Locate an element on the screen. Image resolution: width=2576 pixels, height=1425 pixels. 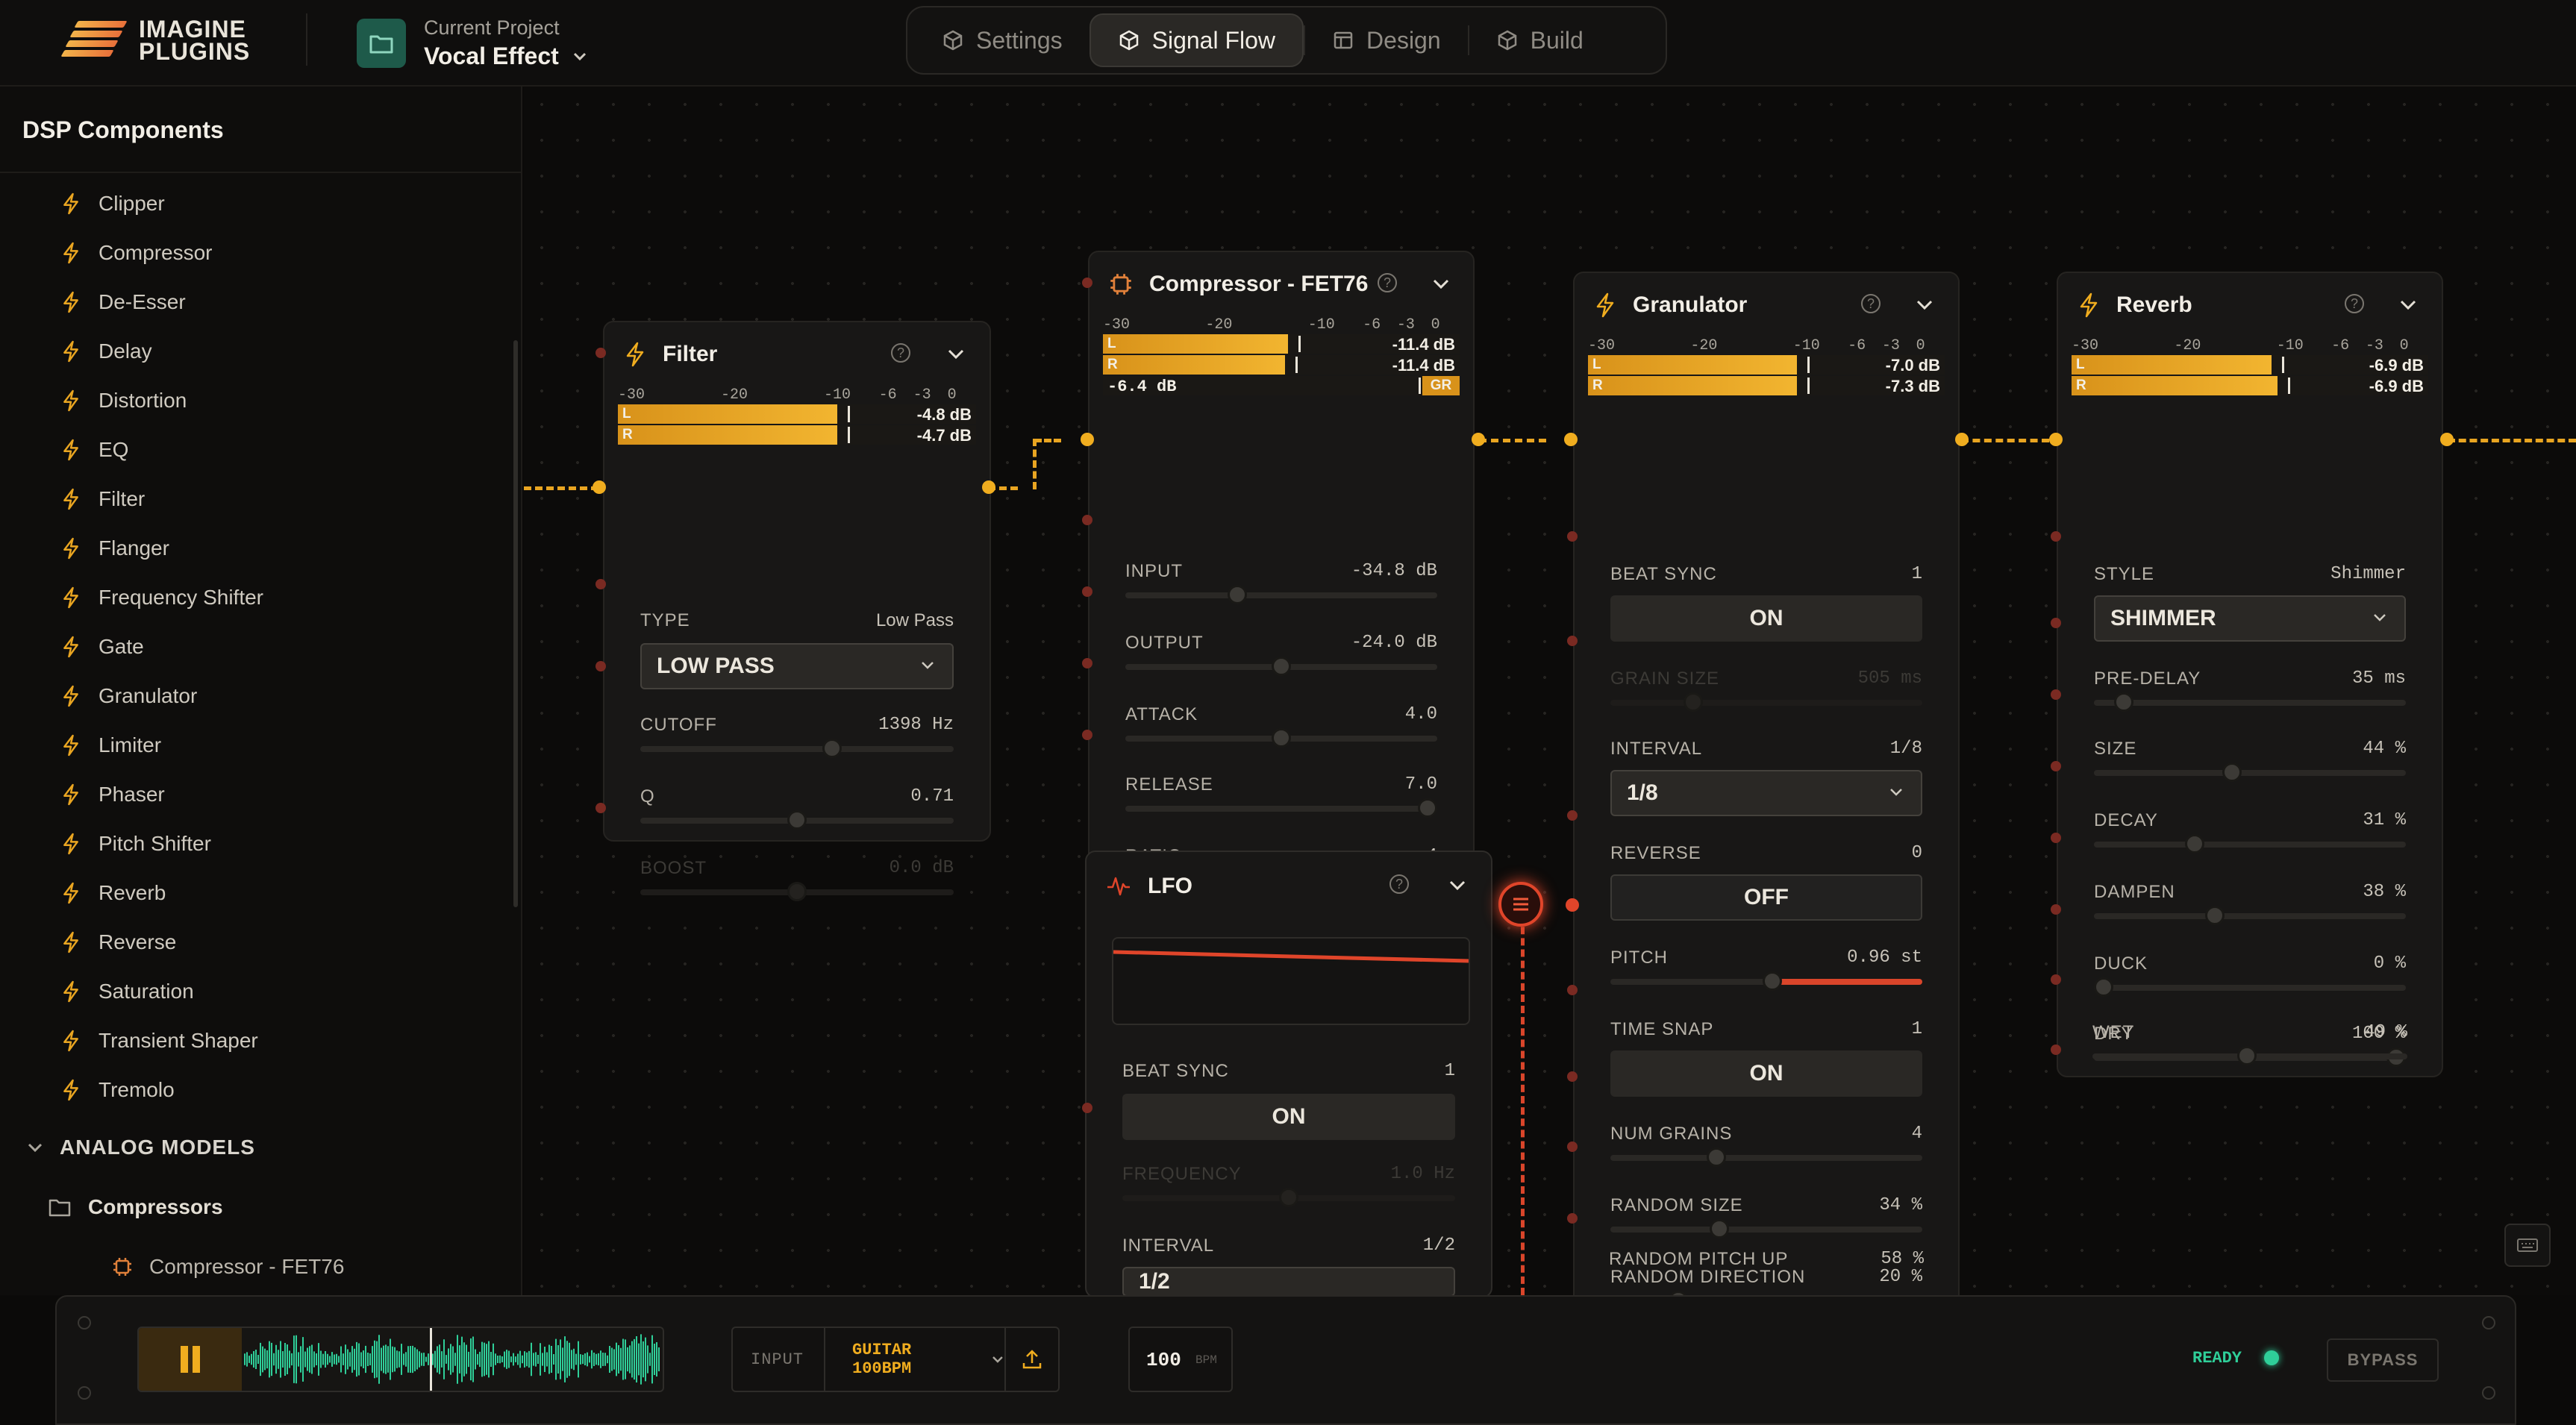
sidebar-scrollbar is located at coordinates (515, 623).